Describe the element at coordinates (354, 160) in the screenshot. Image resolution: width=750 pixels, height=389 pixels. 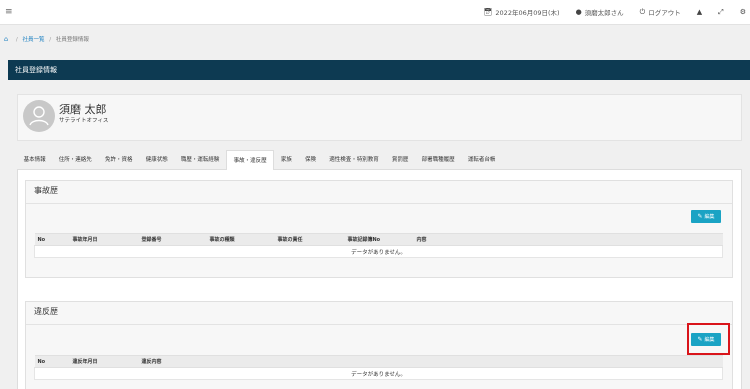
I see `tab-aptitude: 適性検査・特別教育` at that location.